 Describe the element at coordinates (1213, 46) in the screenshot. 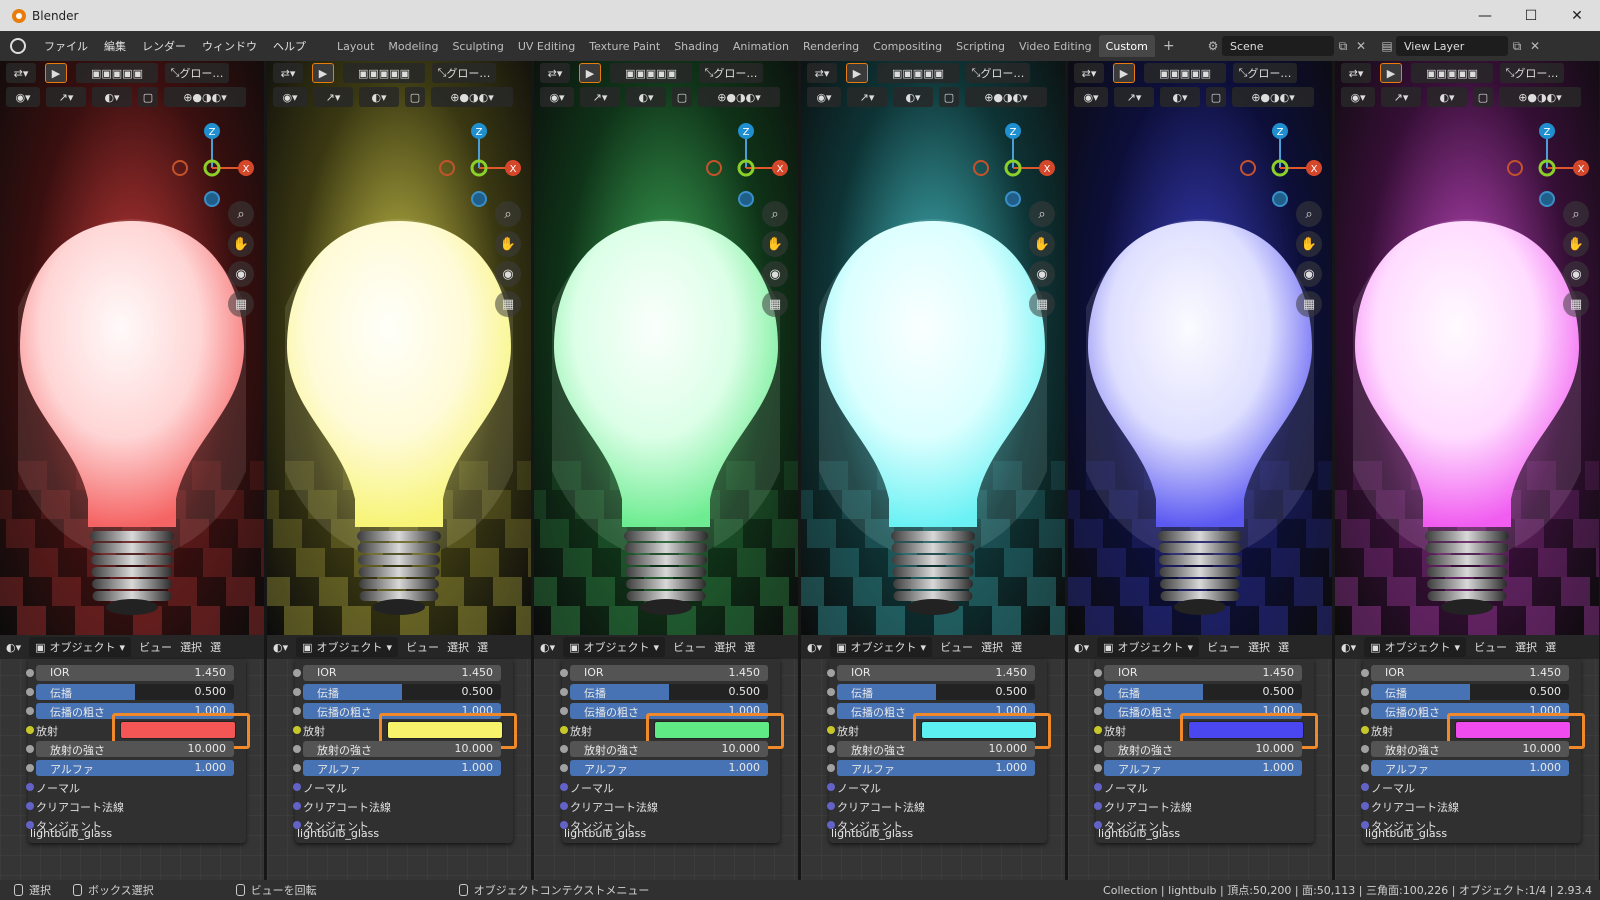

I see `scene-icon: ⚙` at that location.